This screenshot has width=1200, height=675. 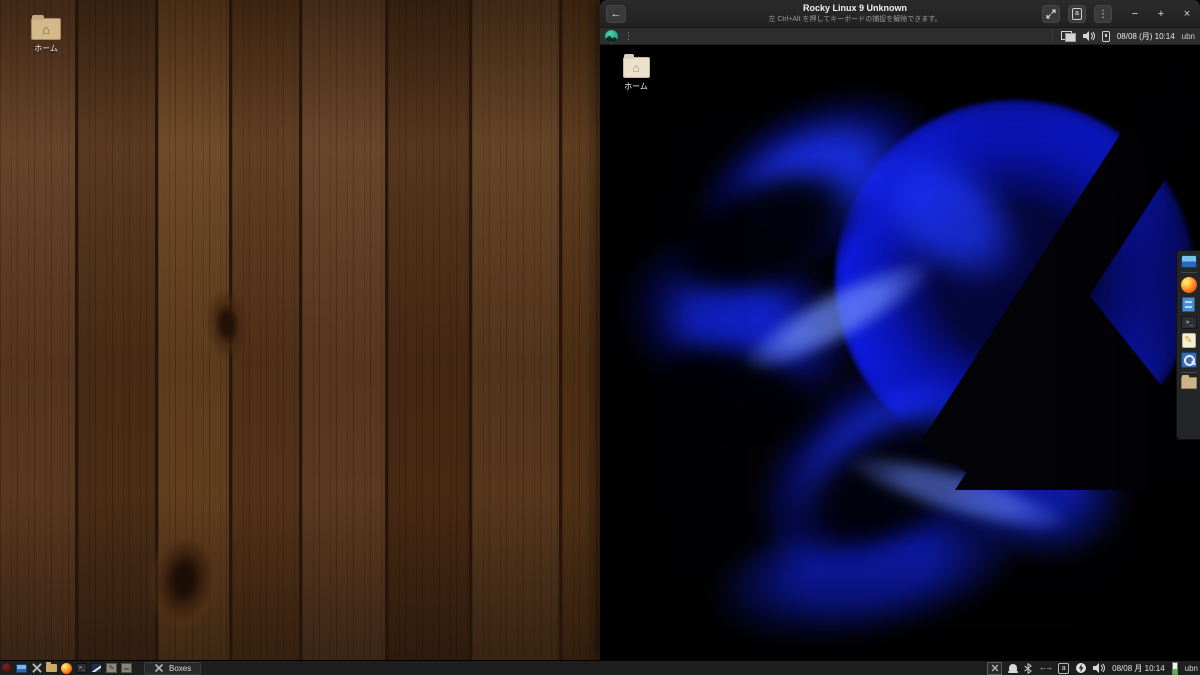 What do you see at coordinates (1187, 14) in the screenshot?
I see `close-button: ×` at bounding box center [1187, 14].